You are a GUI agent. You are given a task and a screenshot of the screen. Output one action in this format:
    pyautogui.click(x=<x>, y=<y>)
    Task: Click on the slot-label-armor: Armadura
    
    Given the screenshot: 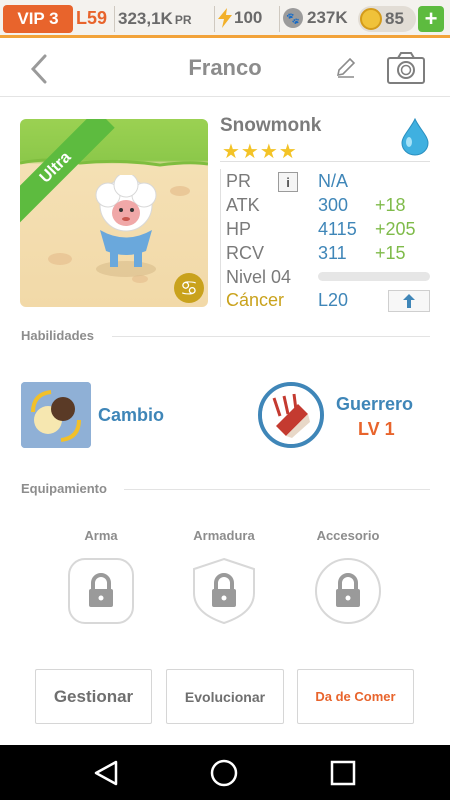 What is the action you would take?
    pyautogui.click(x=224, y=535)
    